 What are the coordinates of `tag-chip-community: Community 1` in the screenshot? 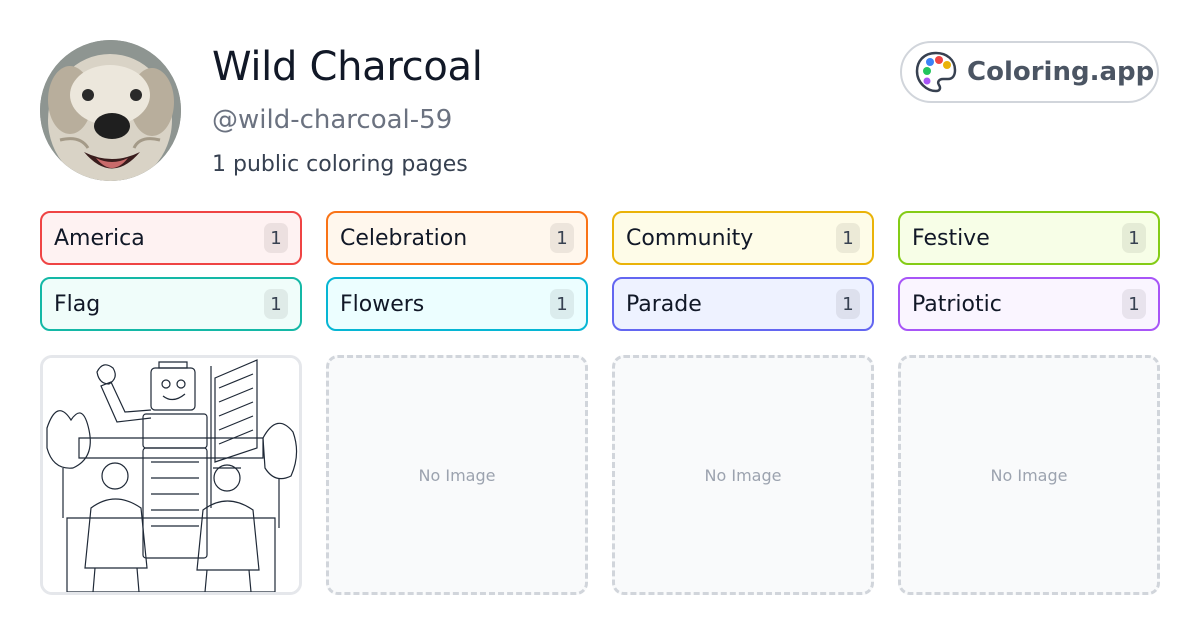 It's located at (743, 238).